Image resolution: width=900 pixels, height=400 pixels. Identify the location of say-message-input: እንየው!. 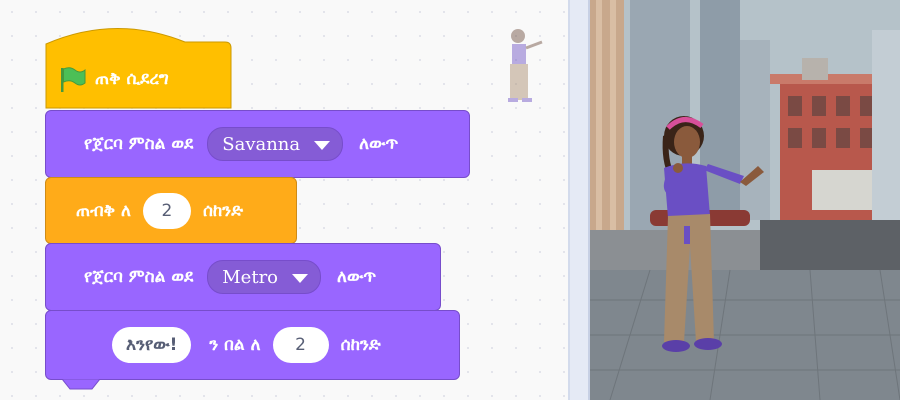
(152, 345).